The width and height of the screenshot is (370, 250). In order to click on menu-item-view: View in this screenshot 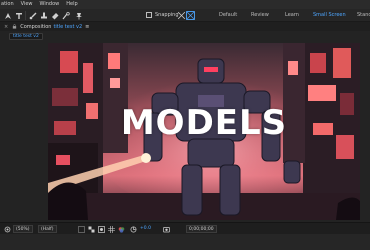, I will do `click(27, 4)`.